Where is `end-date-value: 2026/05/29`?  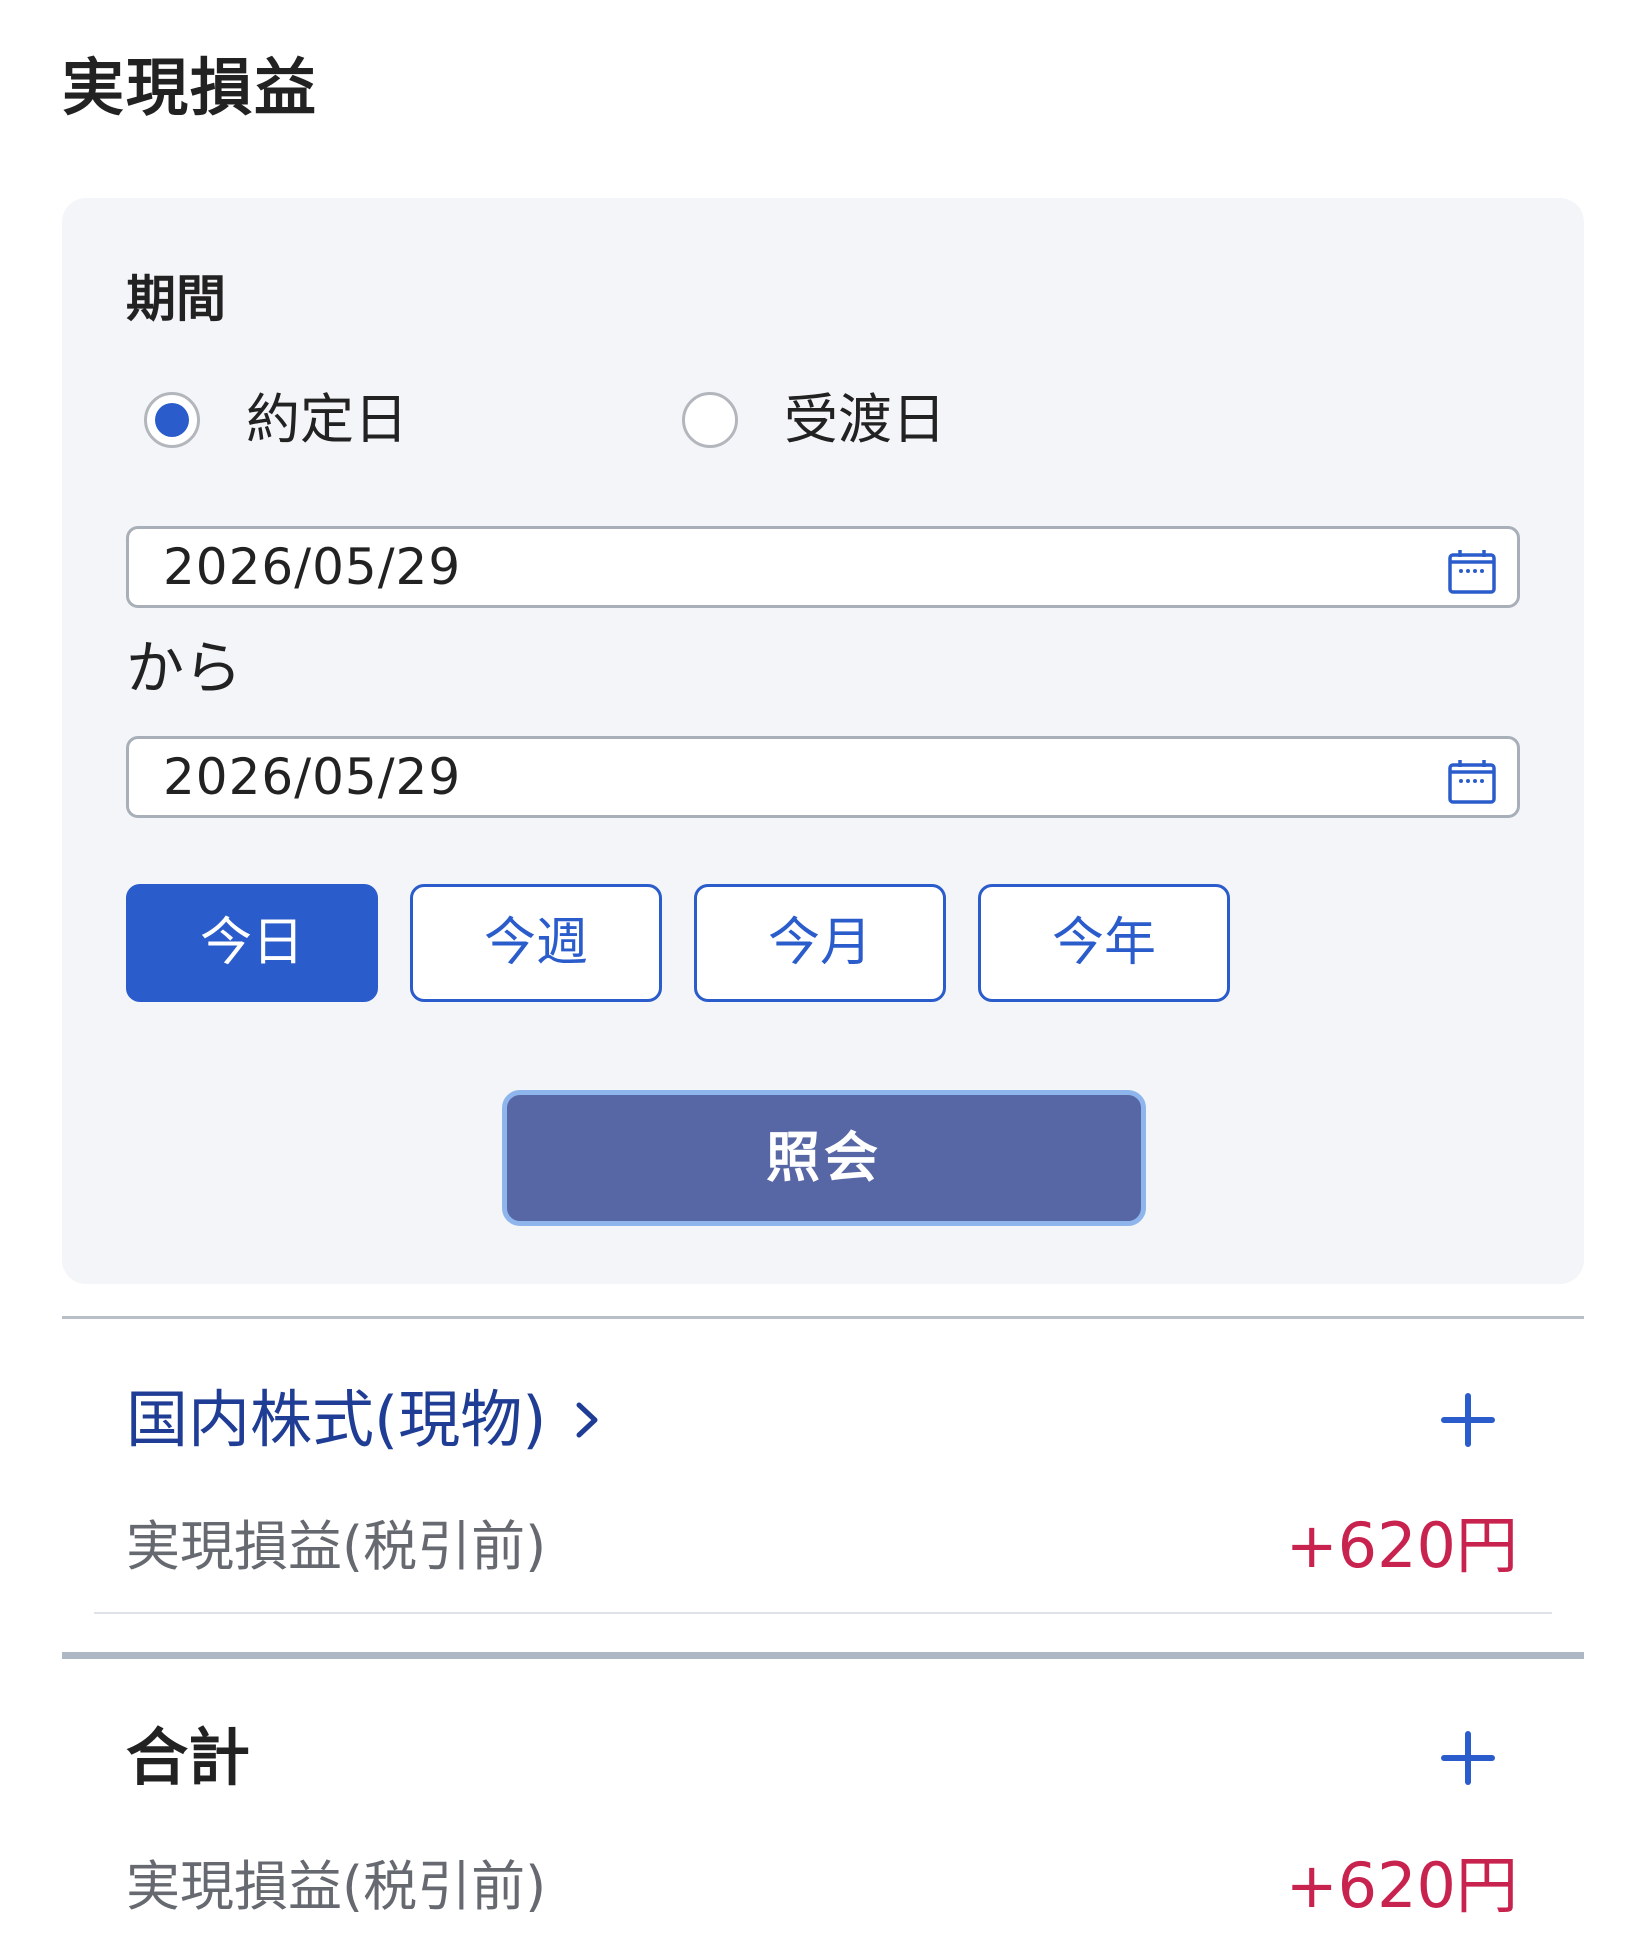
end-date-value: 2026/05/29 is located at coordinates (312, 777).